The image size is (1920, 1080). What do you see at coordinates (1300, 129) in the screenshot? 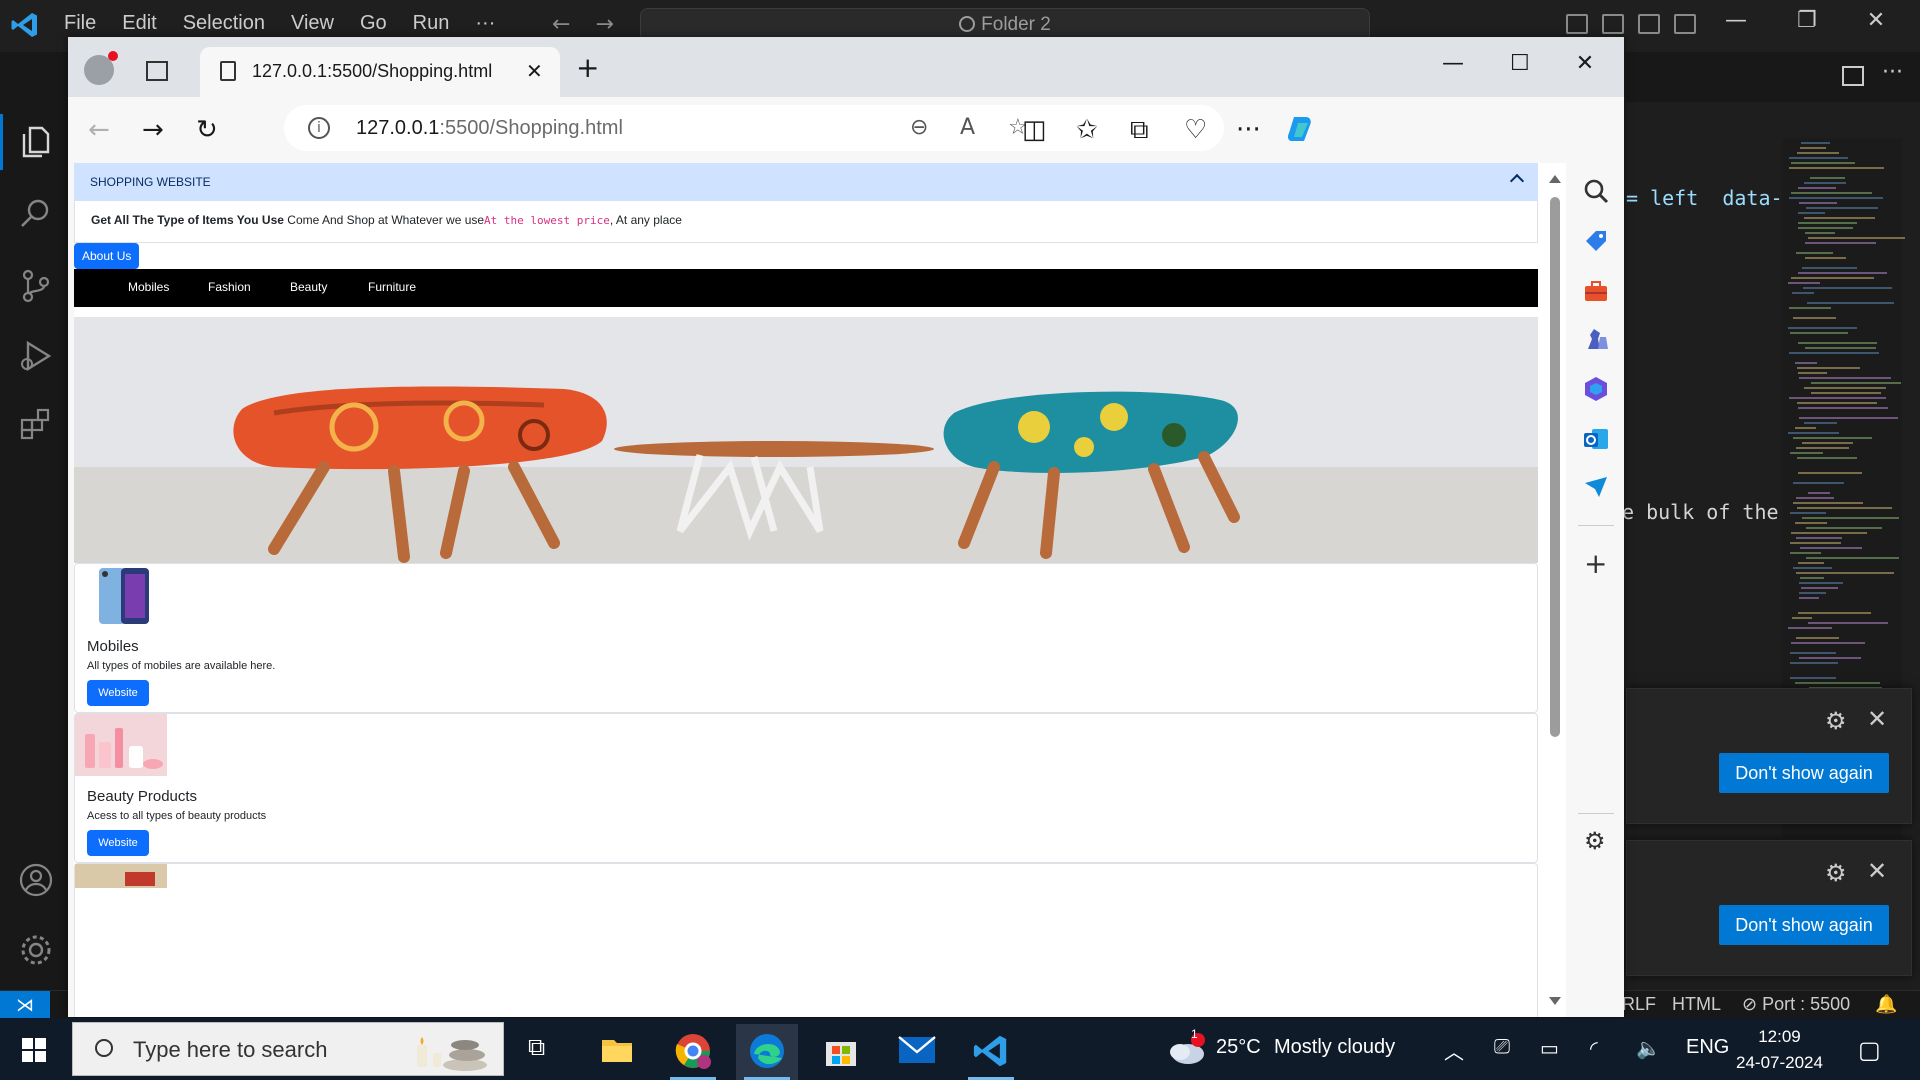
I see `copilot-icon` at bounding box center [1300, 129].